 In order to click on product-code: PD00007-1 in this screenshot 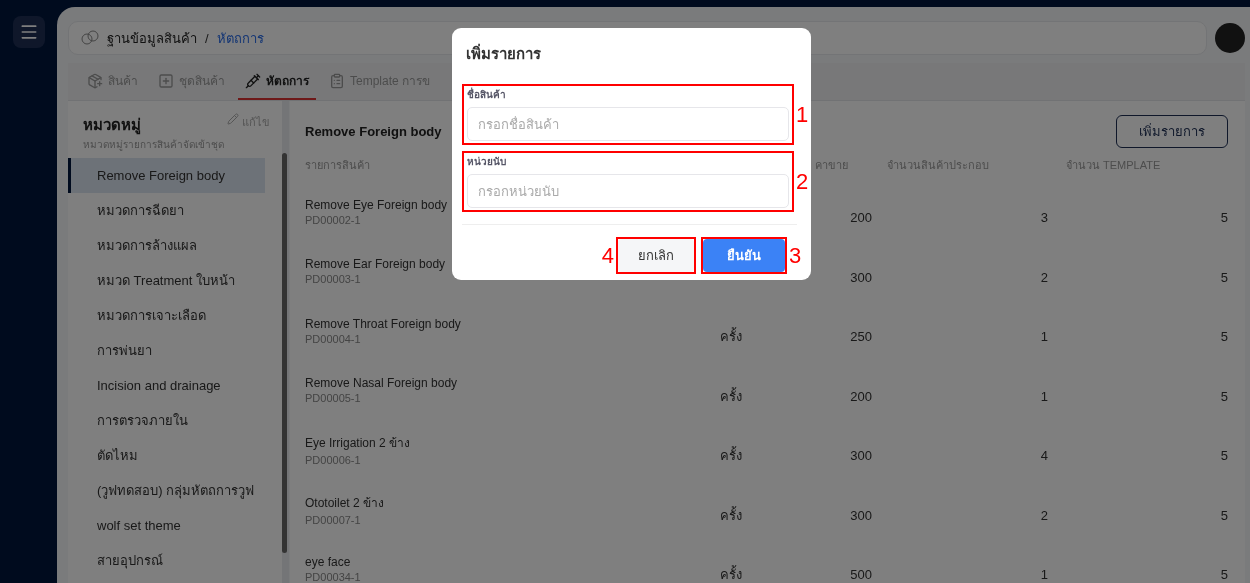, I will do `click(333, 519)`.